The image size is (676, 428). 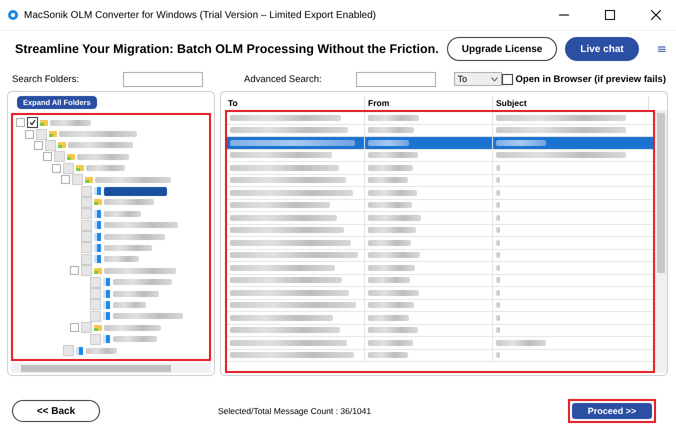 I want to click on advanced-search-field, so click(x=396, y=79).